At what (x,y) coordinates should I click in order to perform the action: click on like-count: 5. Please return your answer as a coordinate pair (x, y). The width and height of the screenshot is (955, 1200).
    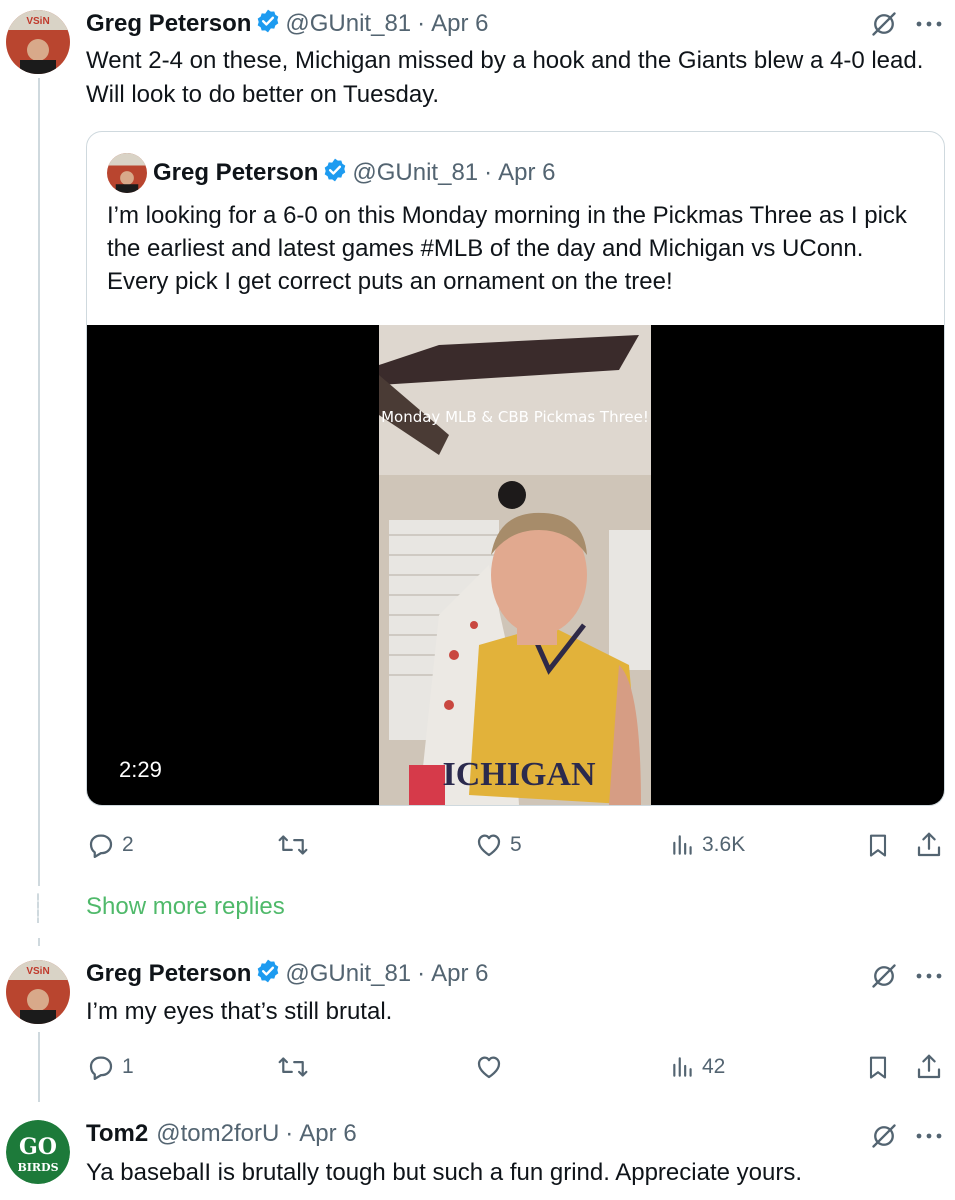
    Looking at the image, I should click on (516, 844).